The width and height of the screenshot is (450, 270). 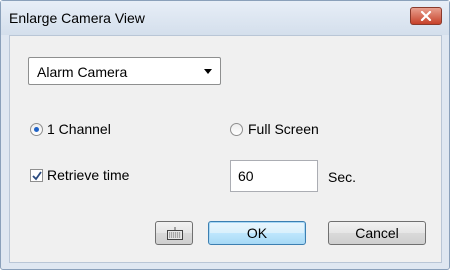 I want to click on dialog-title: Enlarge Camera View, so click(x=77, y=18).